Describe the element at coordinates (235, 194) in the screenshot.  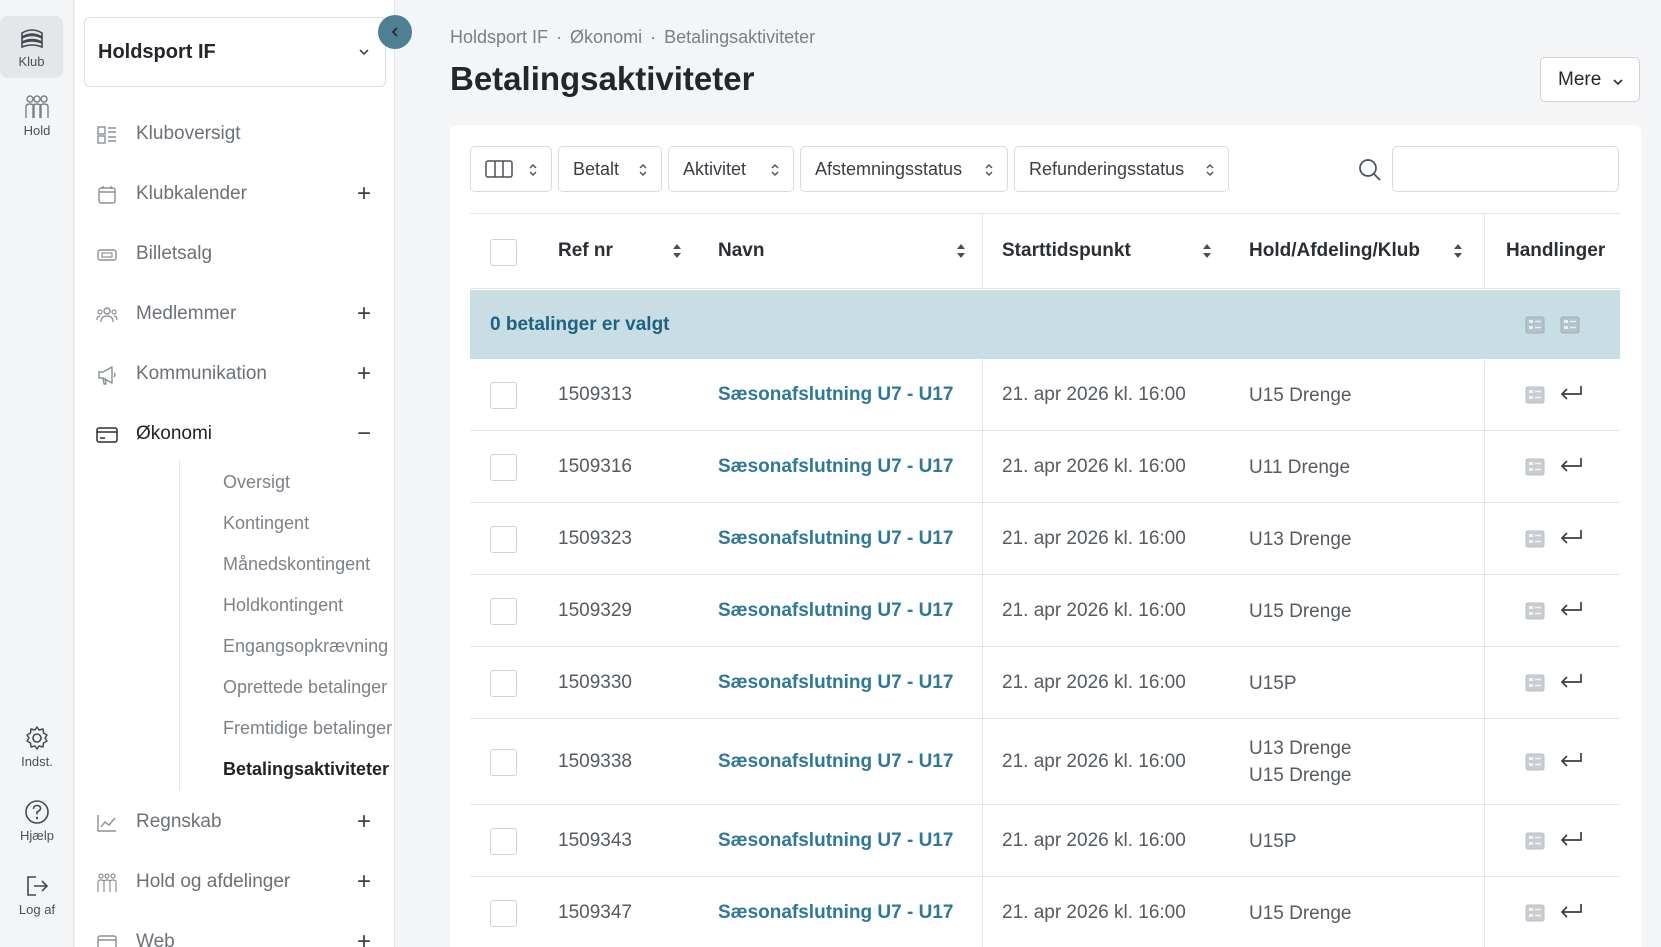
I see `sidebar-item-klubkalender: Klubkalender +` at that location.